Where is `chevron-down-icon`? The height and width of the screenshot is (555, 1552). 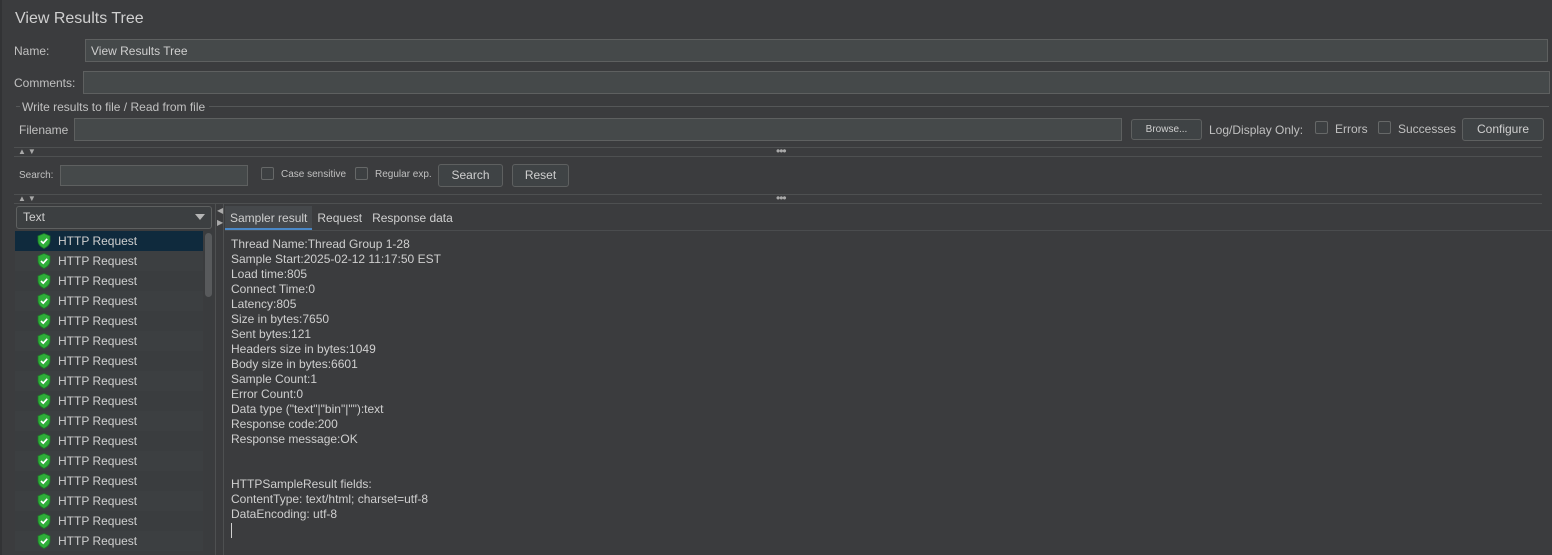 chevron-down-icon is located at coordinates (200, 217).